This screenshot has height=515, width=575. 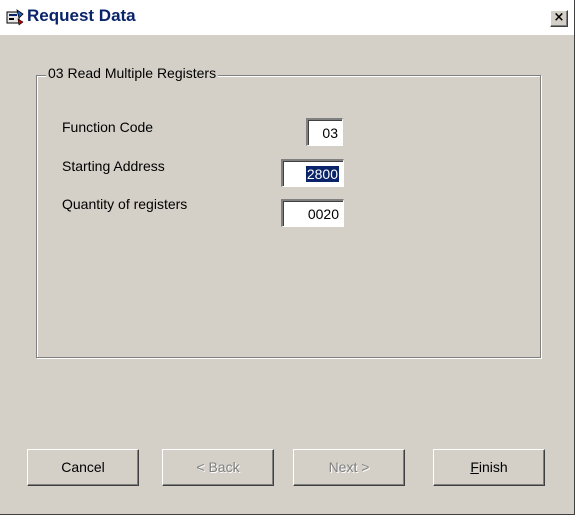 I want to click on cancel-button-label: Cancel, so click(x=83, y=467).